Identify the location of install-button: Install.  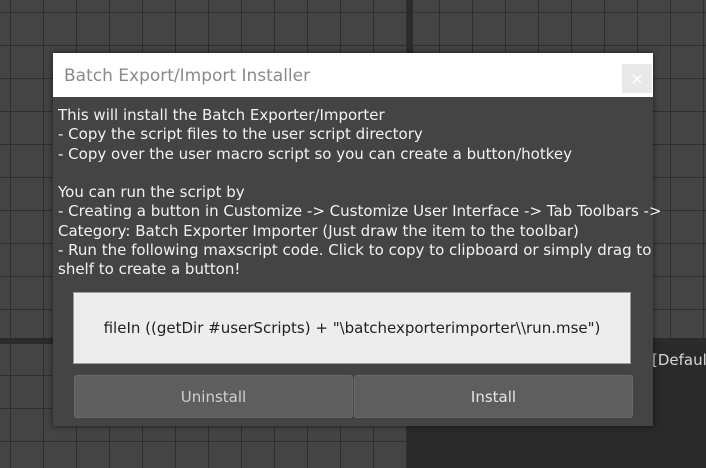
(493, 396).